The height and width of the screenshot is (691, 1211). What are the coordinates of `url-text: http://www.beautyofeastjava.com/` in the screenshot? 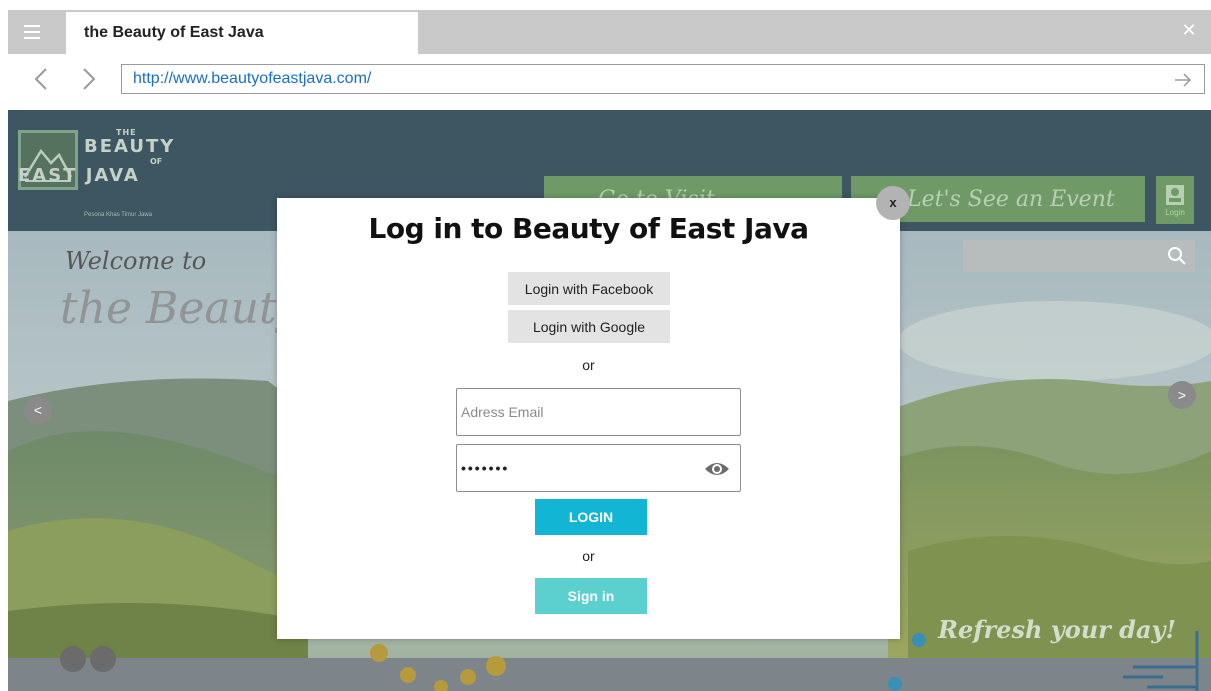 It's located at (252, 78).